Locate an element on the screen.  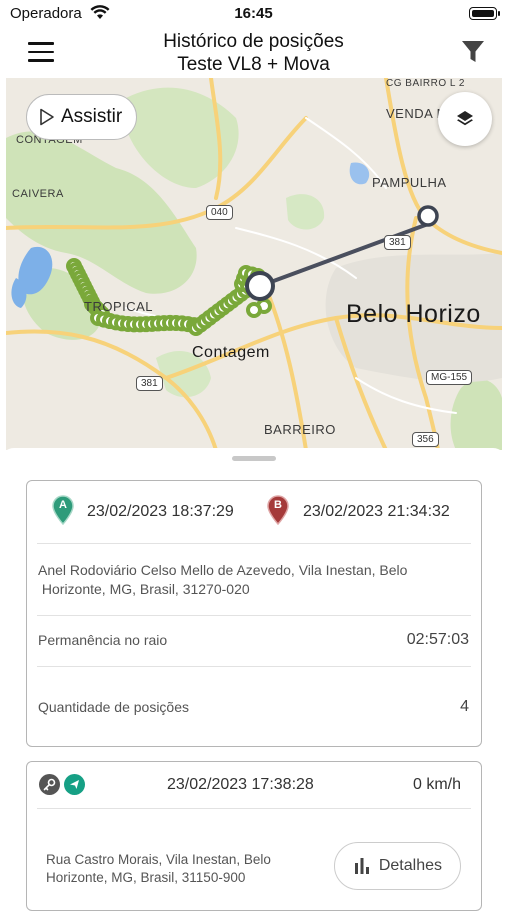
status-time: 16:45 is located at coordinates (253, 13).